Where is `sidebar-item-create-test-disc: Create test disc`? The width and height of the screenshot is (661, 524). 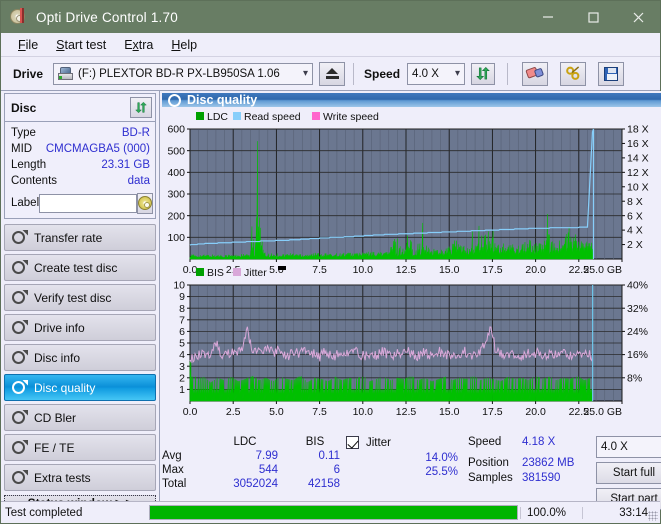 sidebar-item-create-test-disc: Create test disc is located at coordinates (80, 267).